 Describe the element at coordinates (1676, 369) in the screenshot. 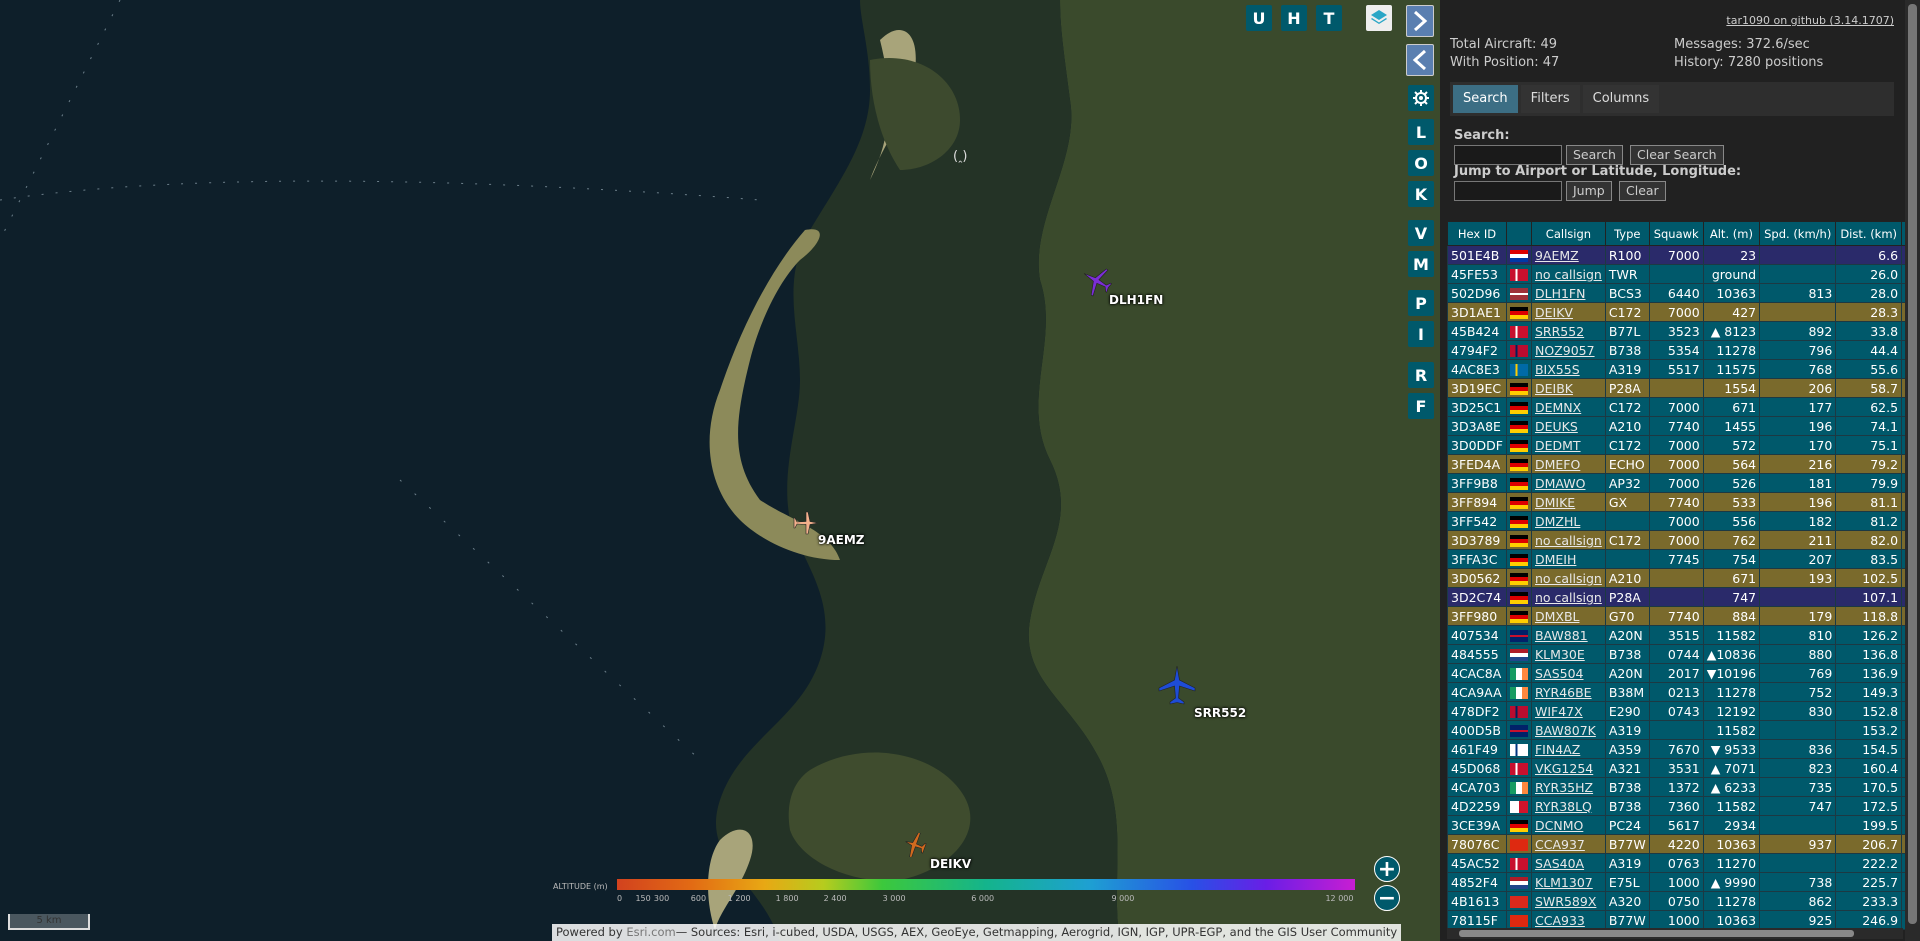

I see `table-row: 4AC8E3BIX55SA31955171157576855.6-2` at that location.